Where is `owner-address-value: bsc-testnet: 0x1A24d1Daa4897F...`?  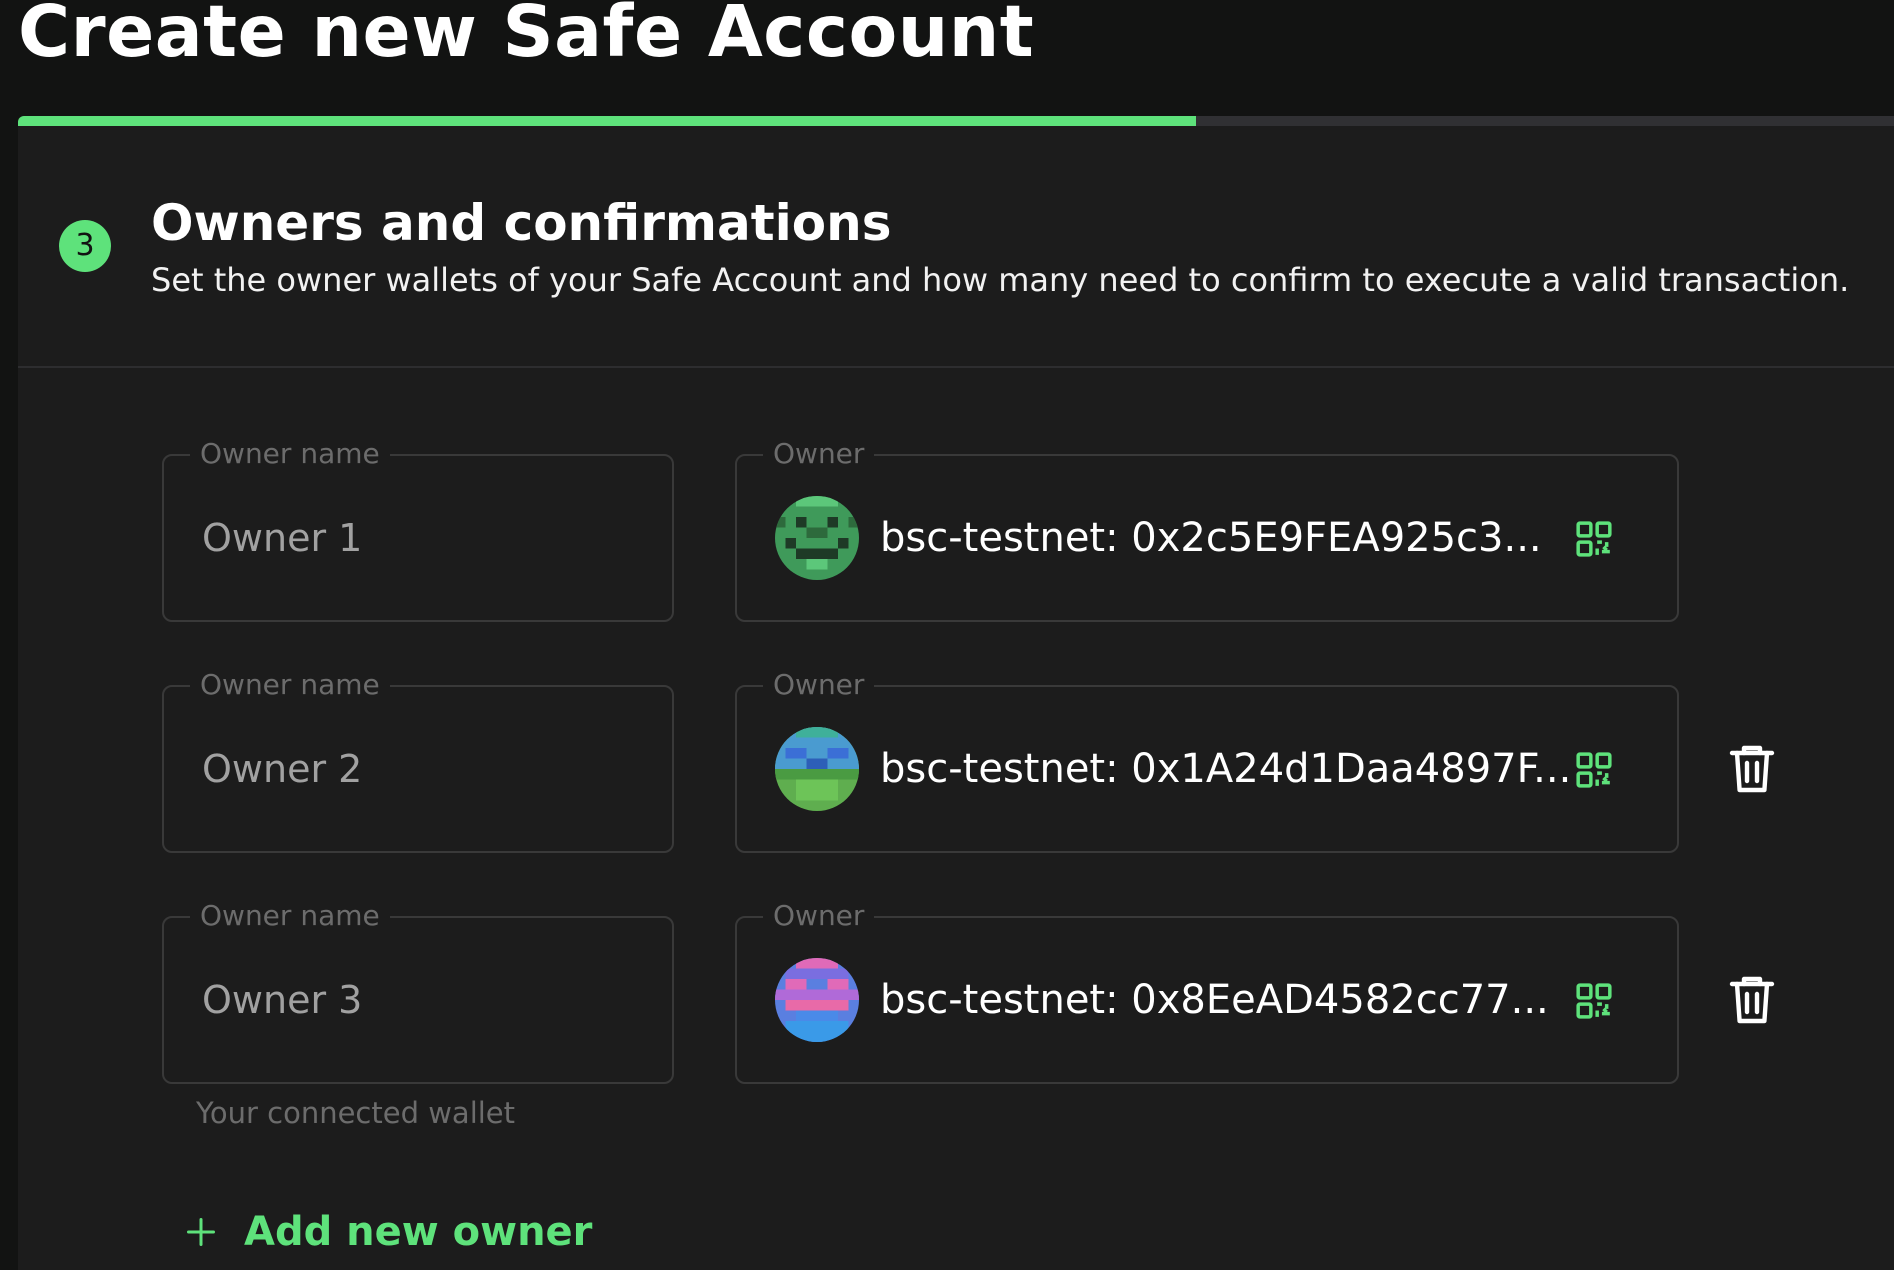
owner-address-value: bsc-testnet: 0x1A24d1Daa4897F... is located at coordinates (1225, 769).